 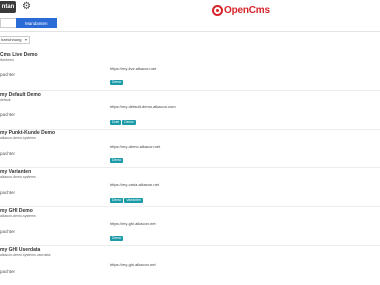 What do you see at coordinates (190, 31) in the screenshot?
I see `divider` at bounding box center [190, 31].